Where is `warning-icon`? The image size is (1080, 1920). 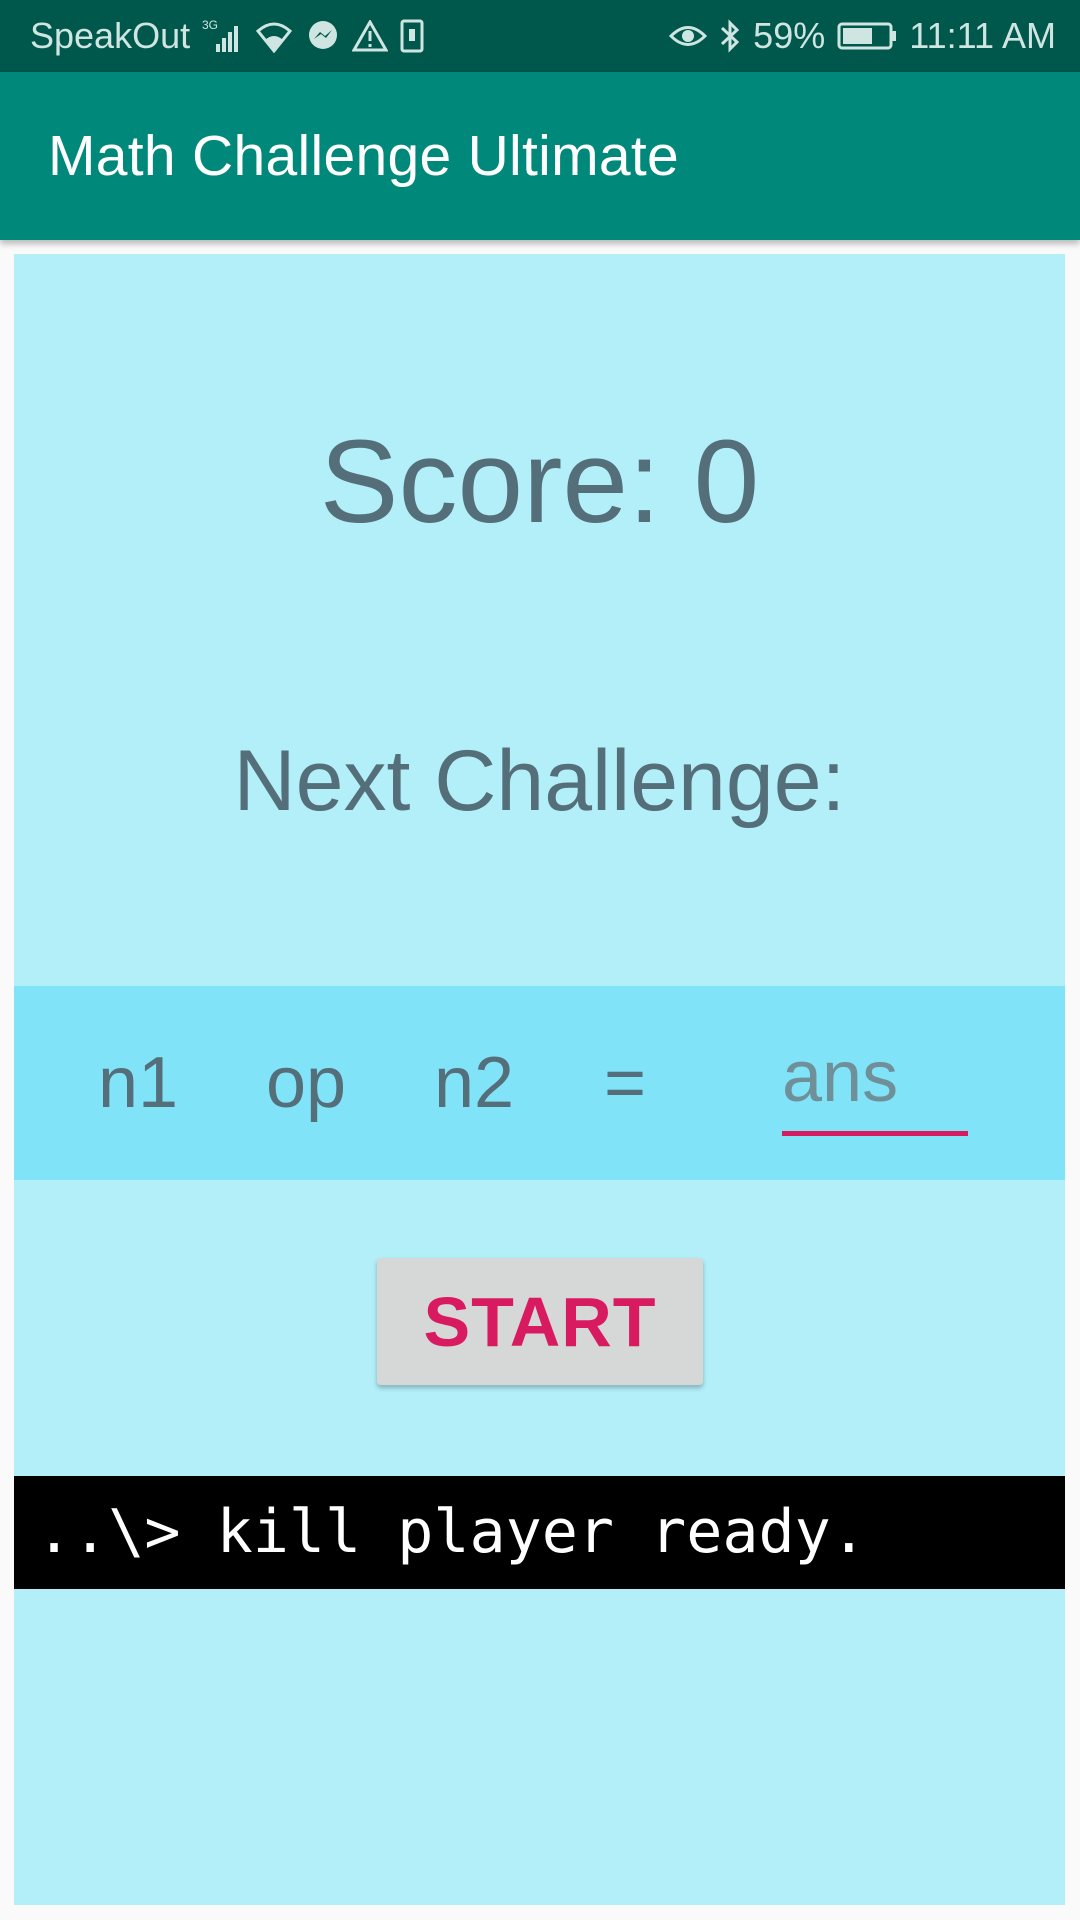 warning-icon is located at coordinates (370, 36).